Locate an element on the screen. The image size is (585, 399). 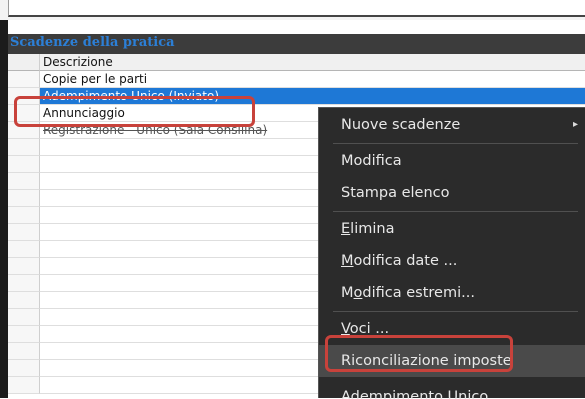
table-row: Copie per le parti is located at coordinates (312, 79).